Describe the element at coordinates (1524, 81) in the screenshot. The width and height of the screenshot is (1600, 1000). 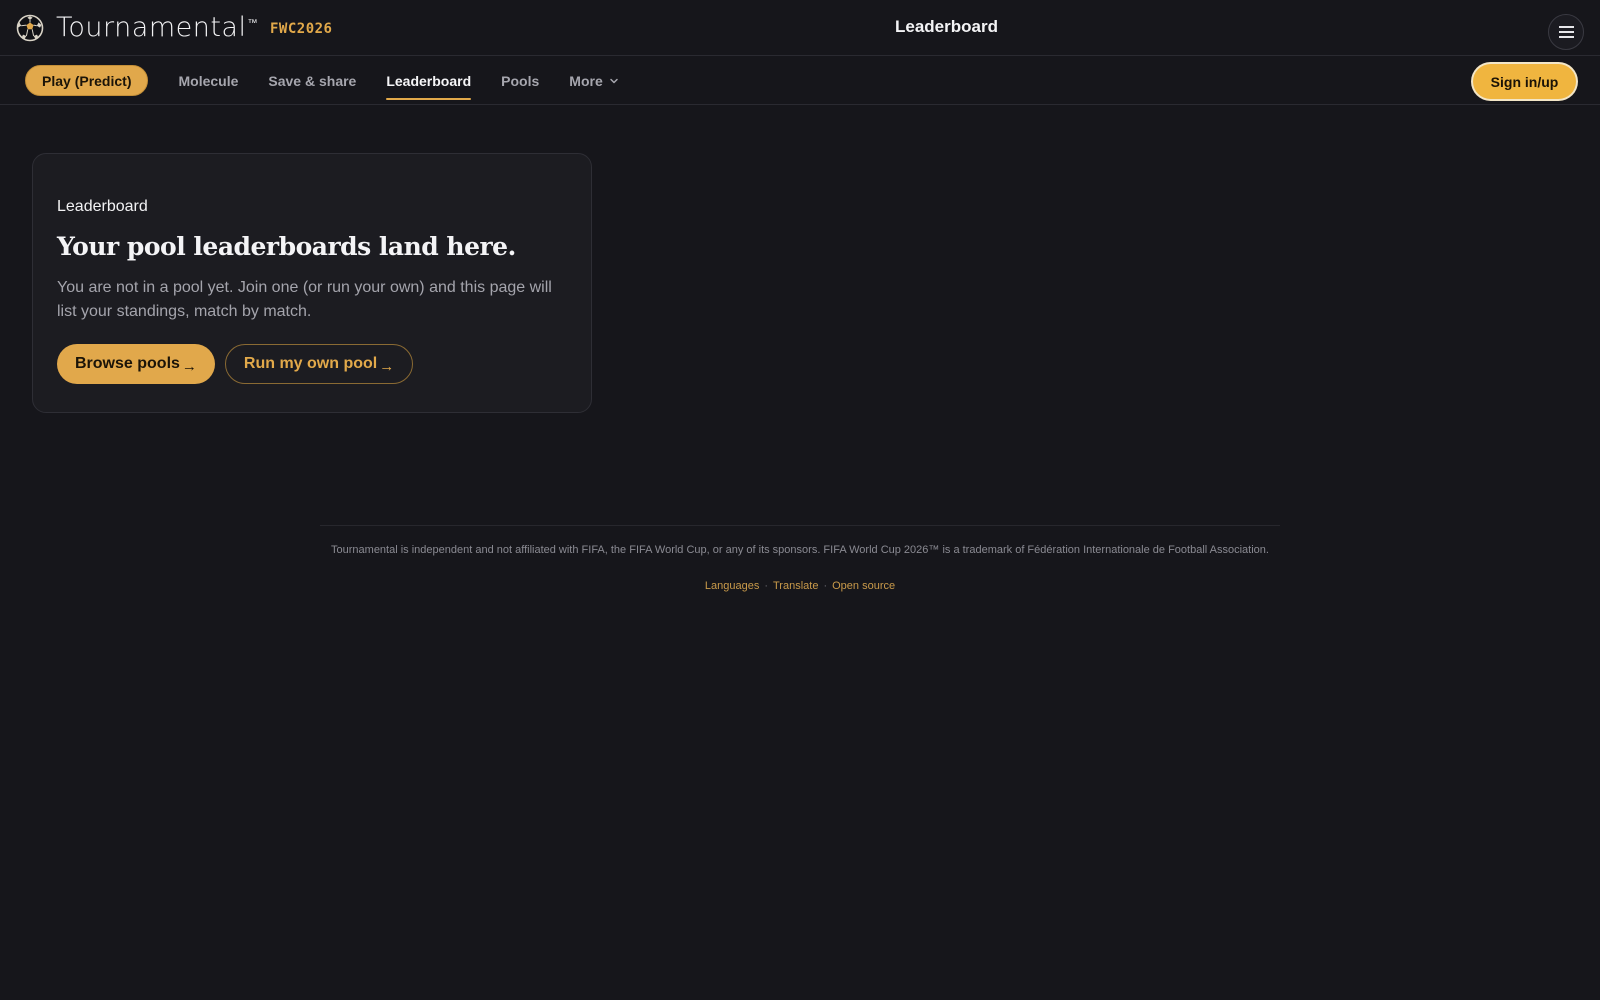
I see `sign-in-button: Sign in/up` at that location.